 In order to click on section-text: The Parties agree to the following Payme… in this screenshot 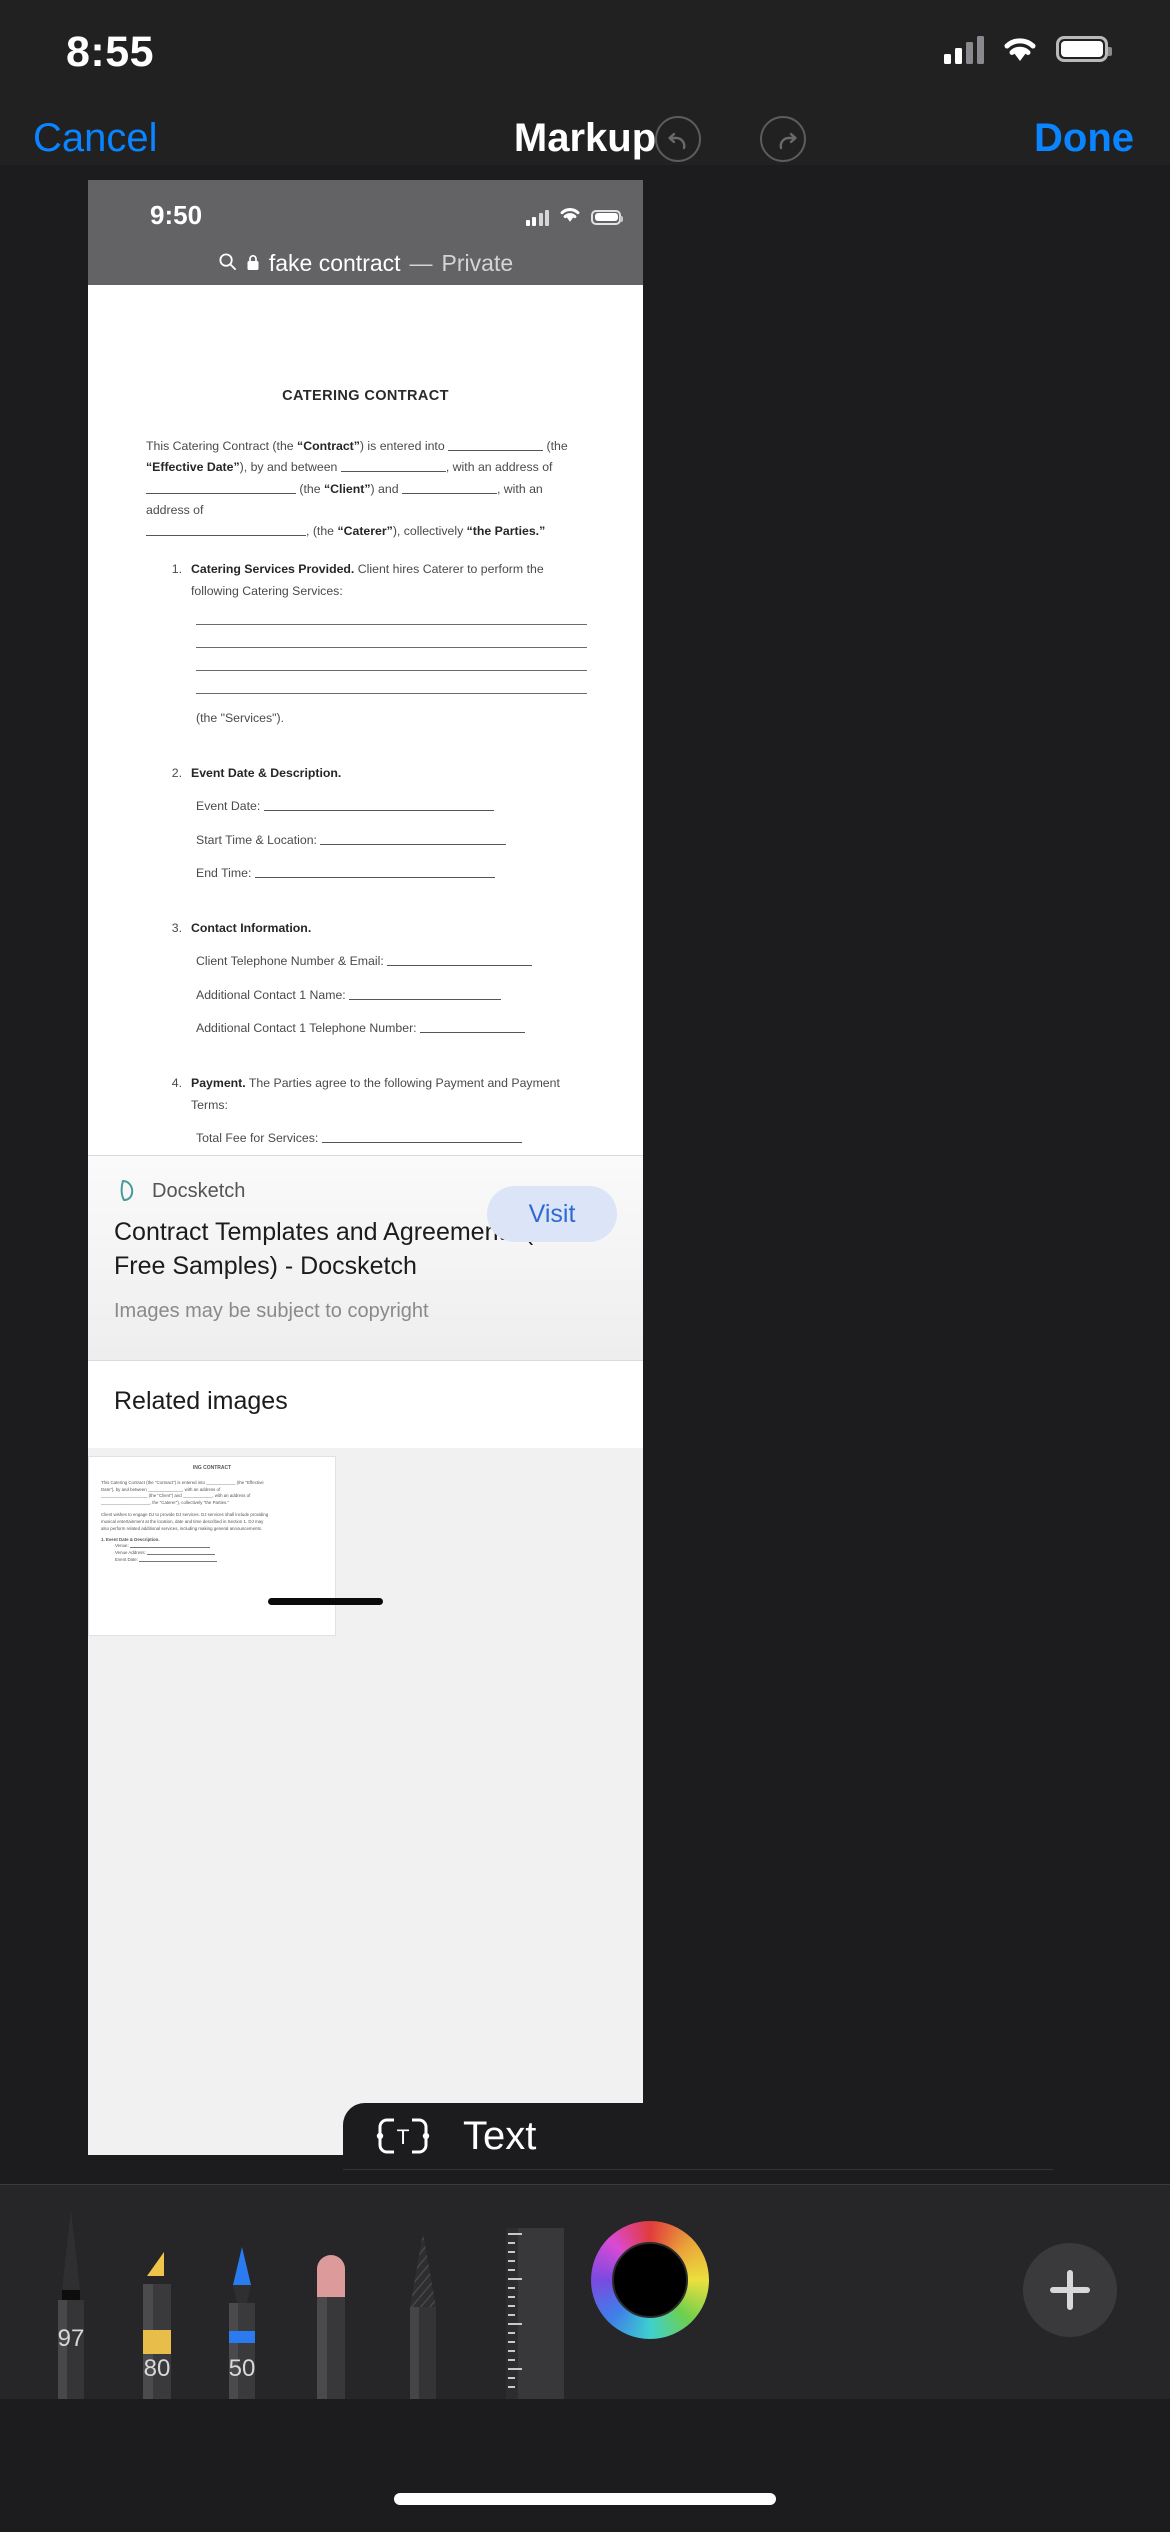, I will do `click(375, 1094)`.